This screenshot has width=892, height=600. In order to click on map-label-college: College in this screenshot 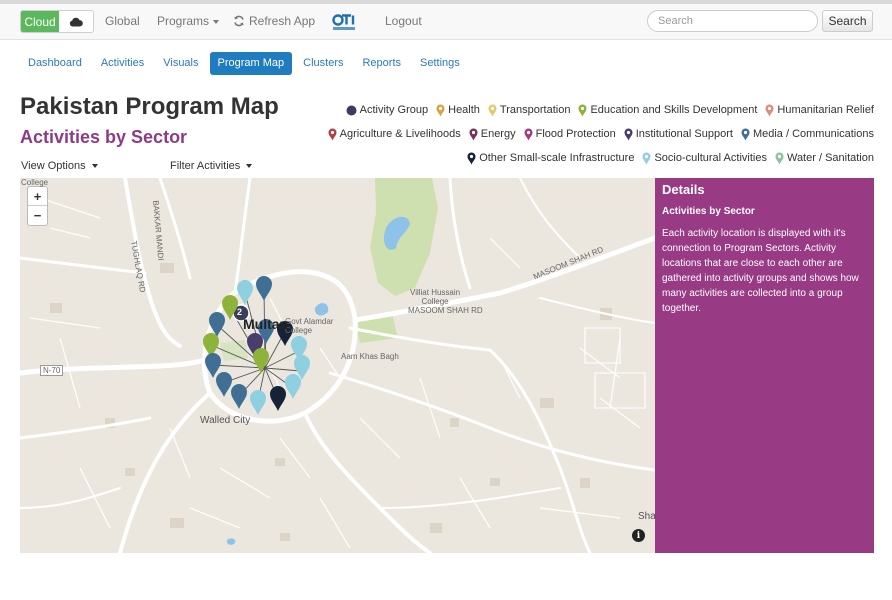, I will do `click(35, 182)`.